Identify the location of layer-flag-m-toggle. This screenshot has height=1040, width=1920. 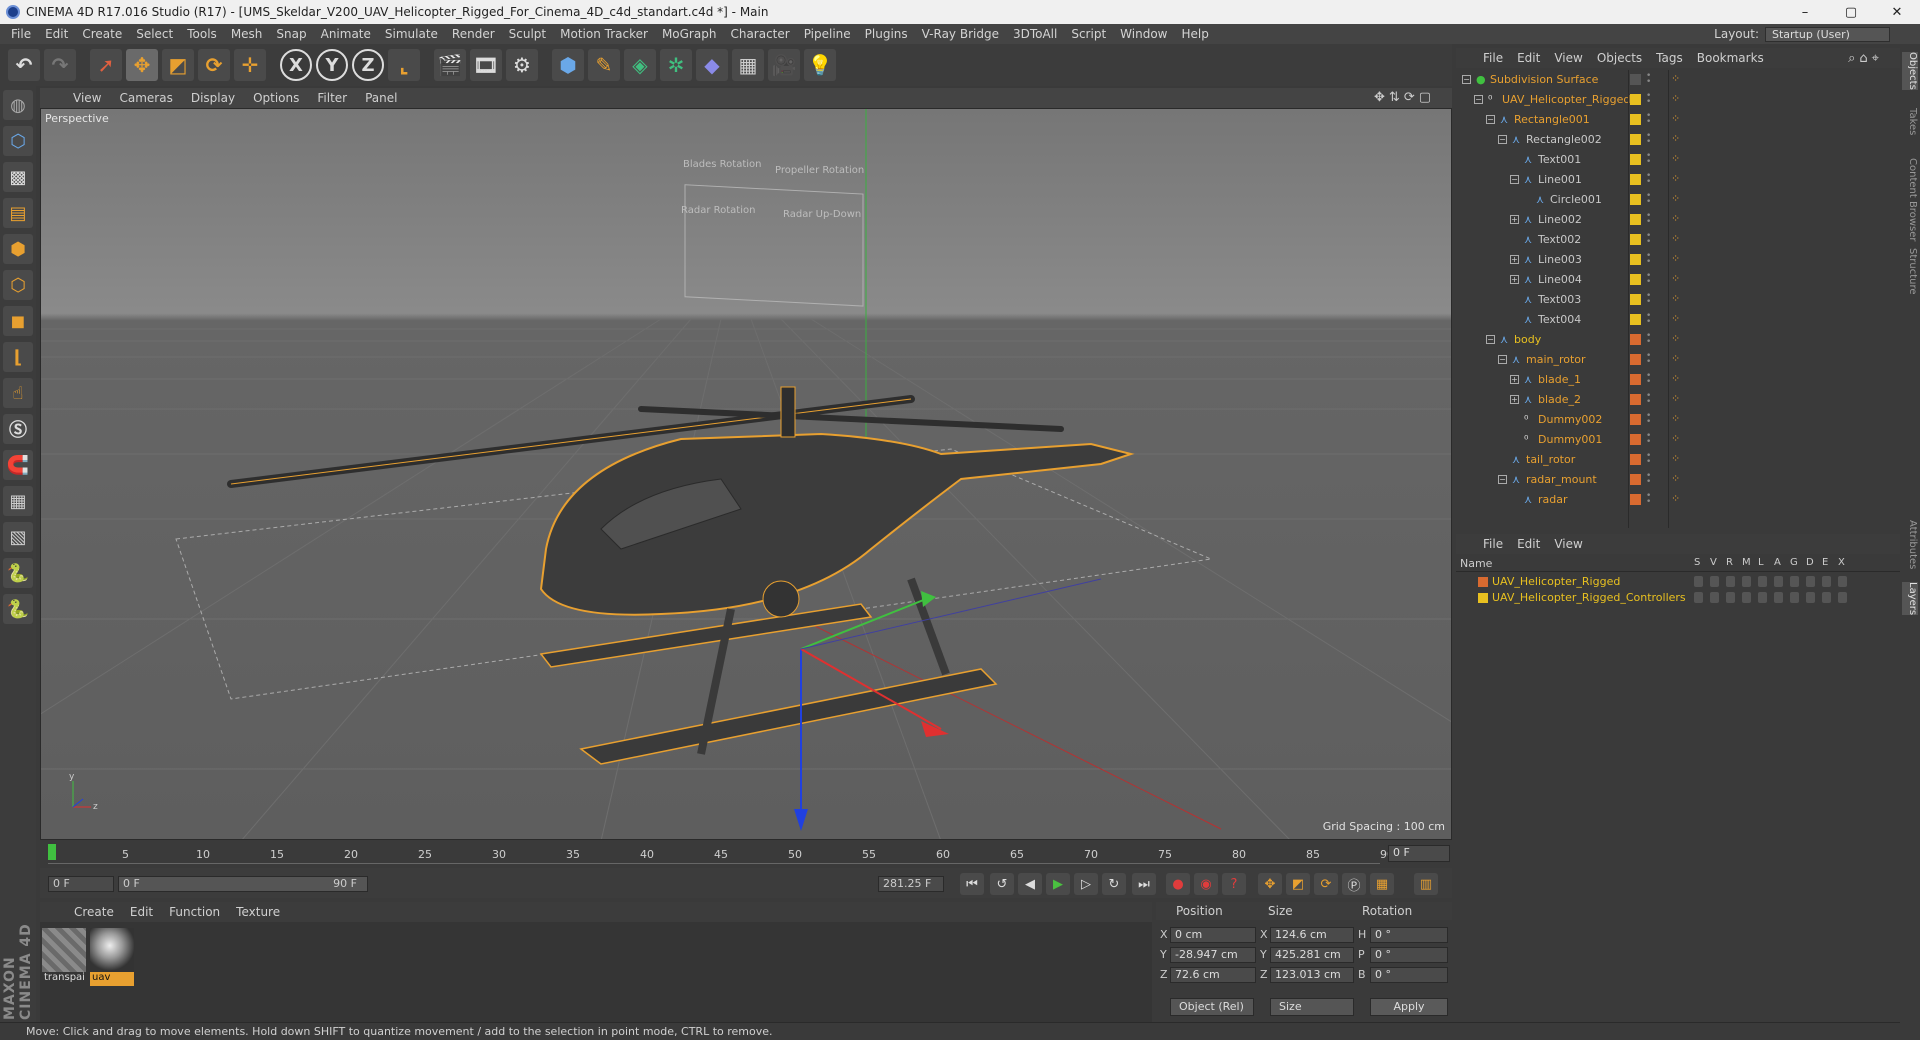
(1746, 597).